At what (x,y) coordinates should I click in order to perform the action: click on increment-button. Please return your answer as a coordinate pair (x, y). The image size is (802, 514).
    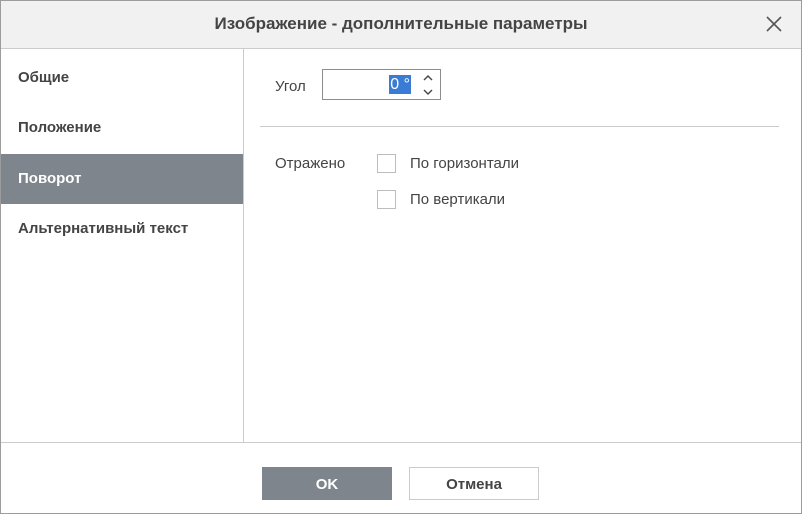
    Looking at the image, I should click on (428, 77).